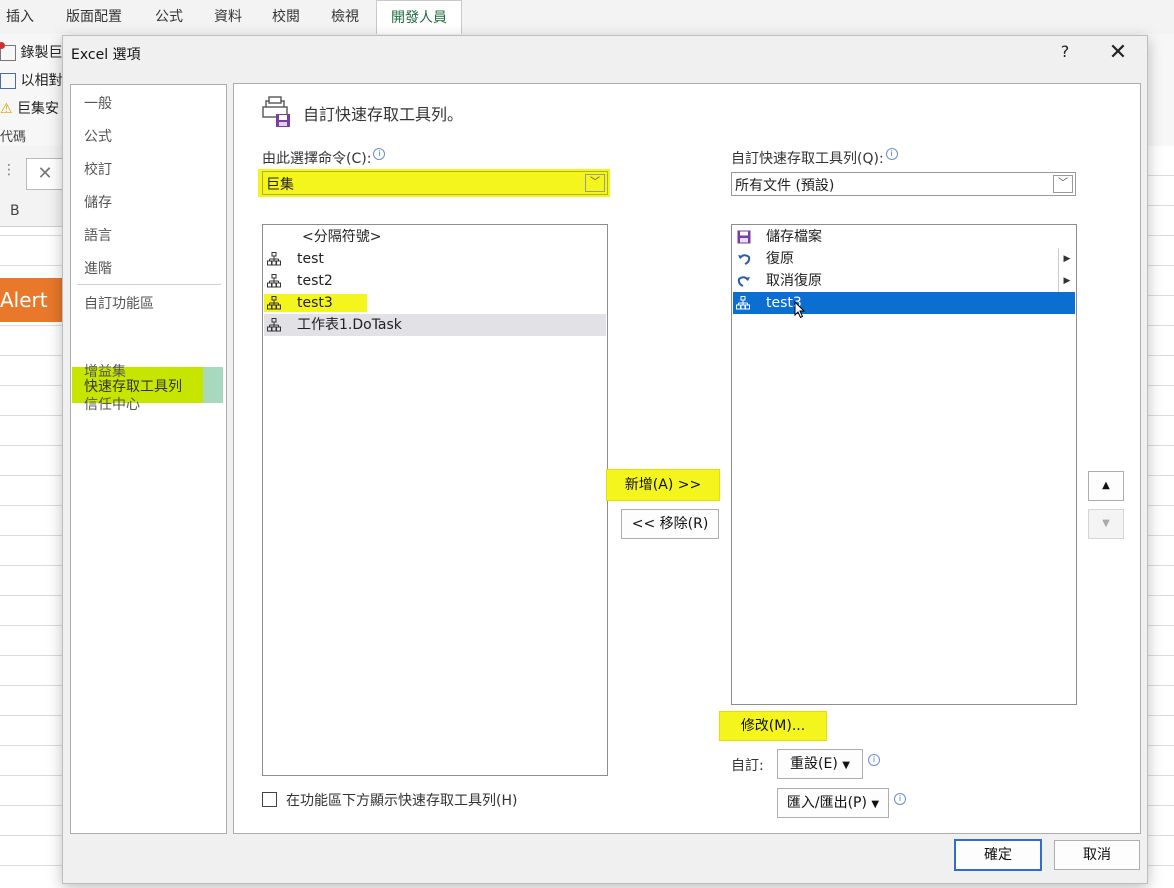 Image resolution: width=1174 pixels, height=888 pixels. I want to click on relative-ref-item: 以相對, so click(31, 80).